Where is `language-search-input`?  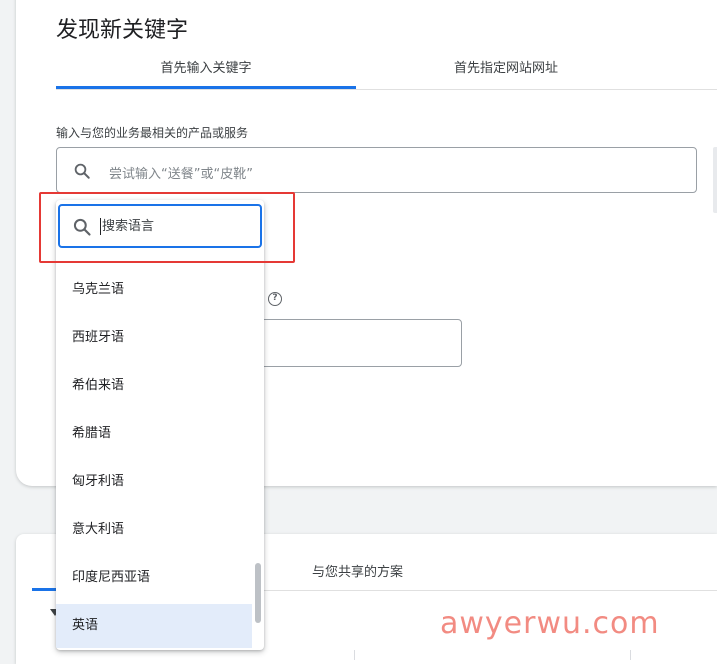
language-search-input is located at coordinates (177, 226).